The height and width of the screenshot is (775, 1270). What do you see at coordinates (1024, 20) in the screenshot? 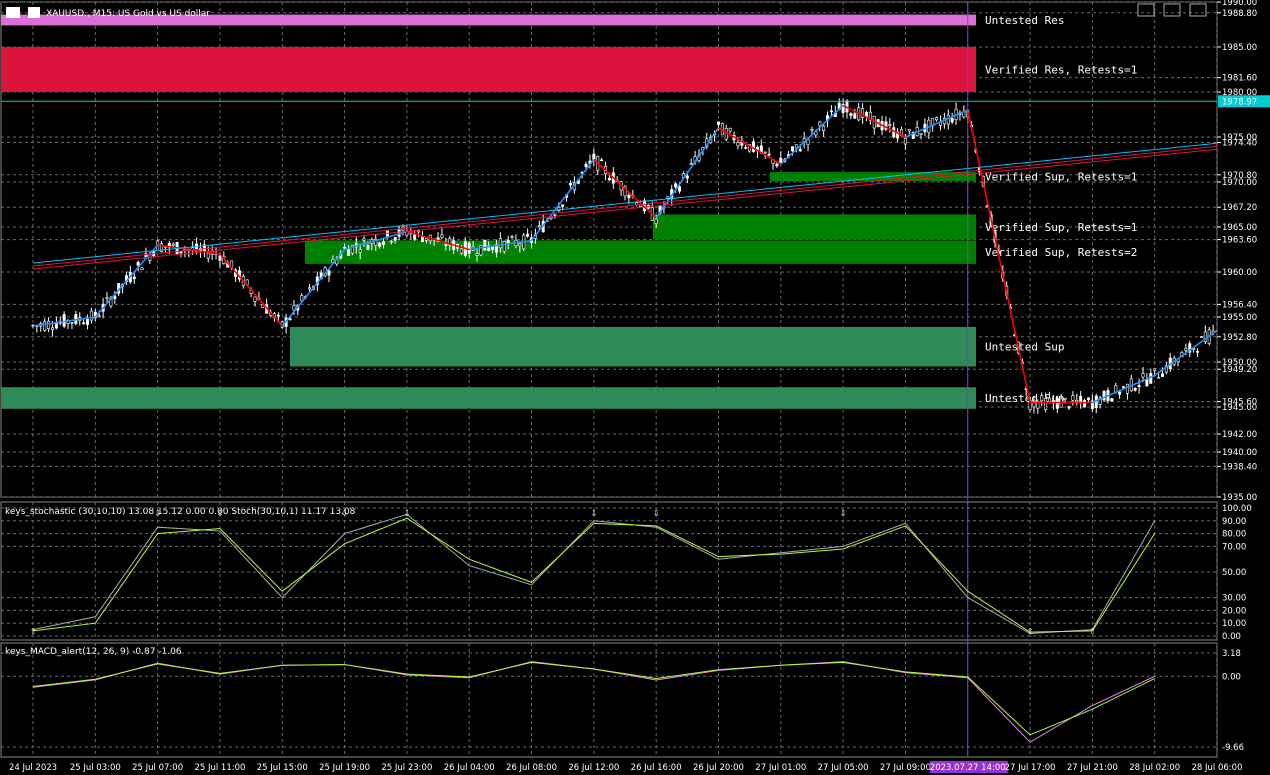
I see `zone-label: Untested Res` at bounding box center [1024, 20].